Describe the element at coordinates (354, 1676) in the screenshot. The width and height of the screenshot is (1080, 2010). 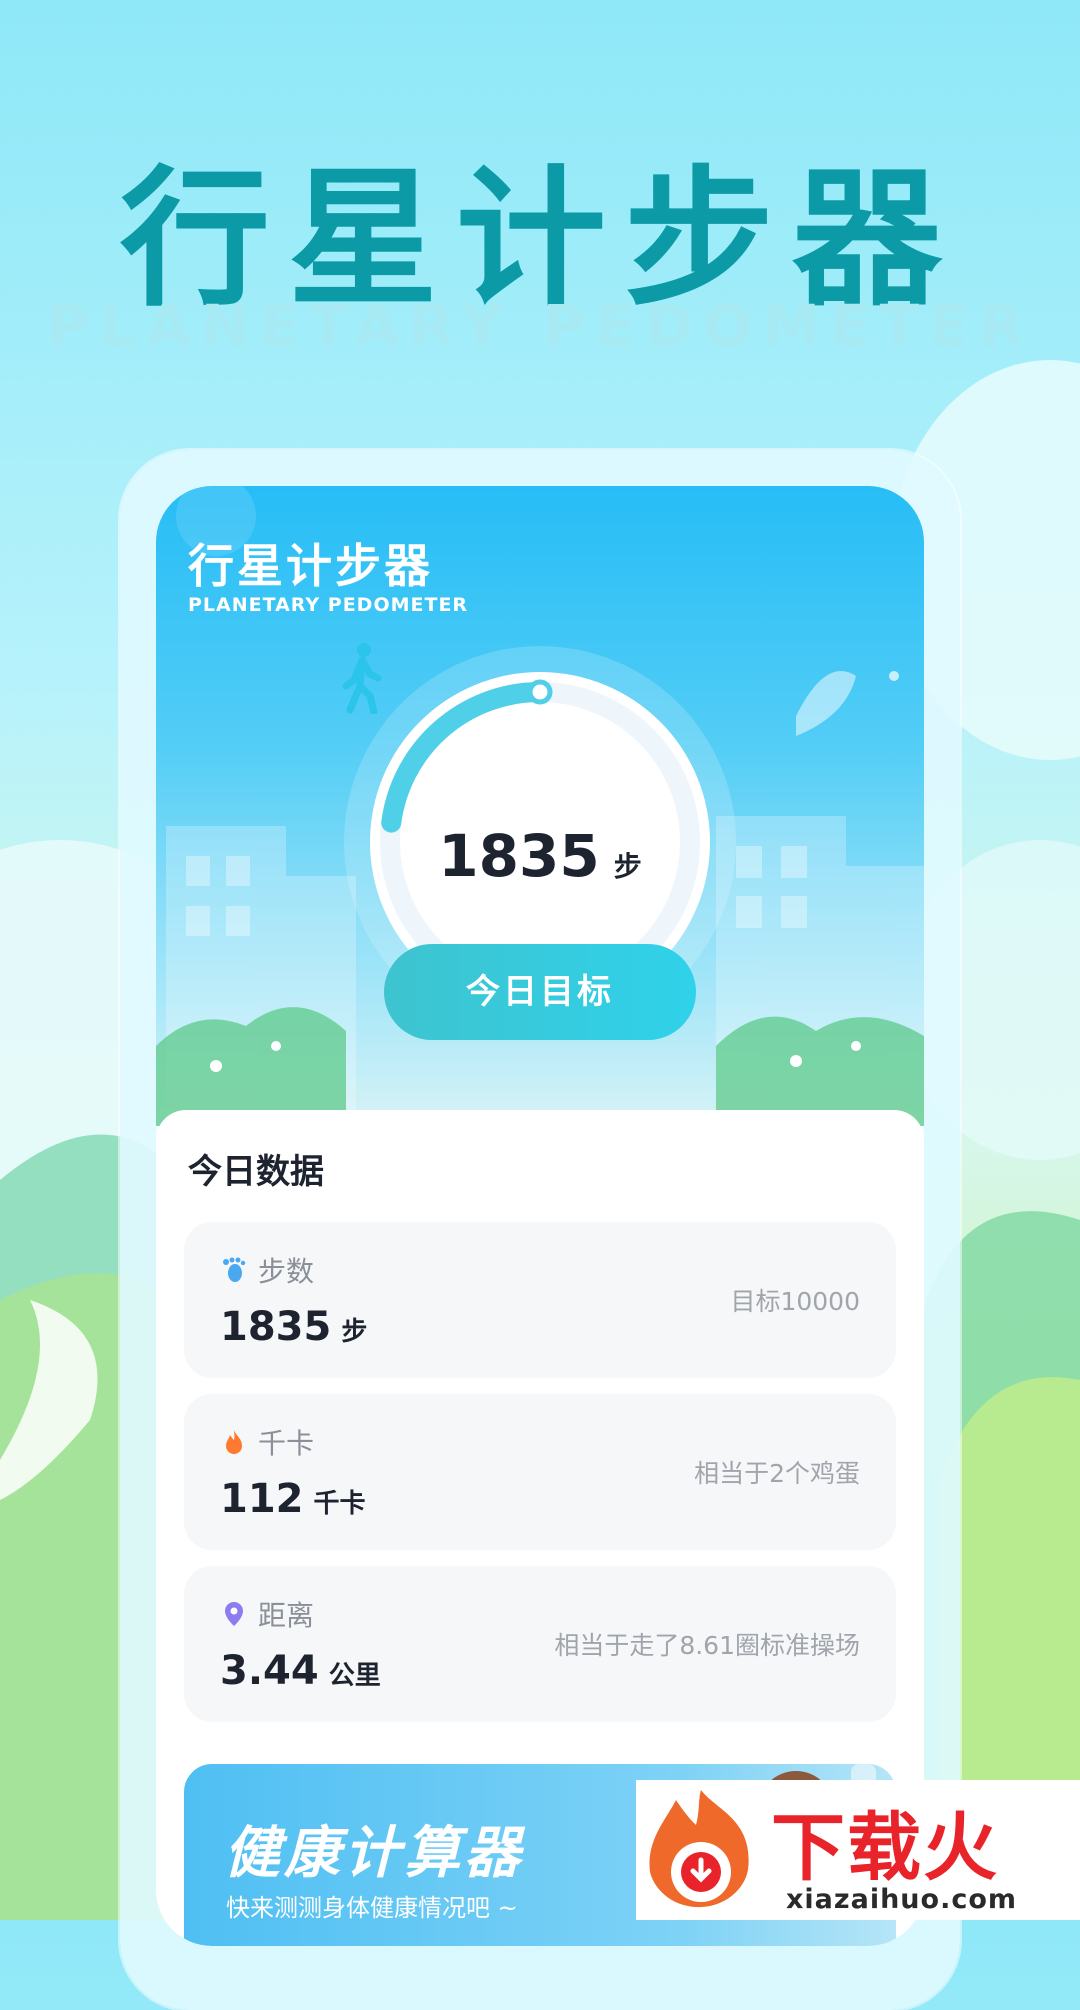
I see `stat-unit: 公里` at that location.